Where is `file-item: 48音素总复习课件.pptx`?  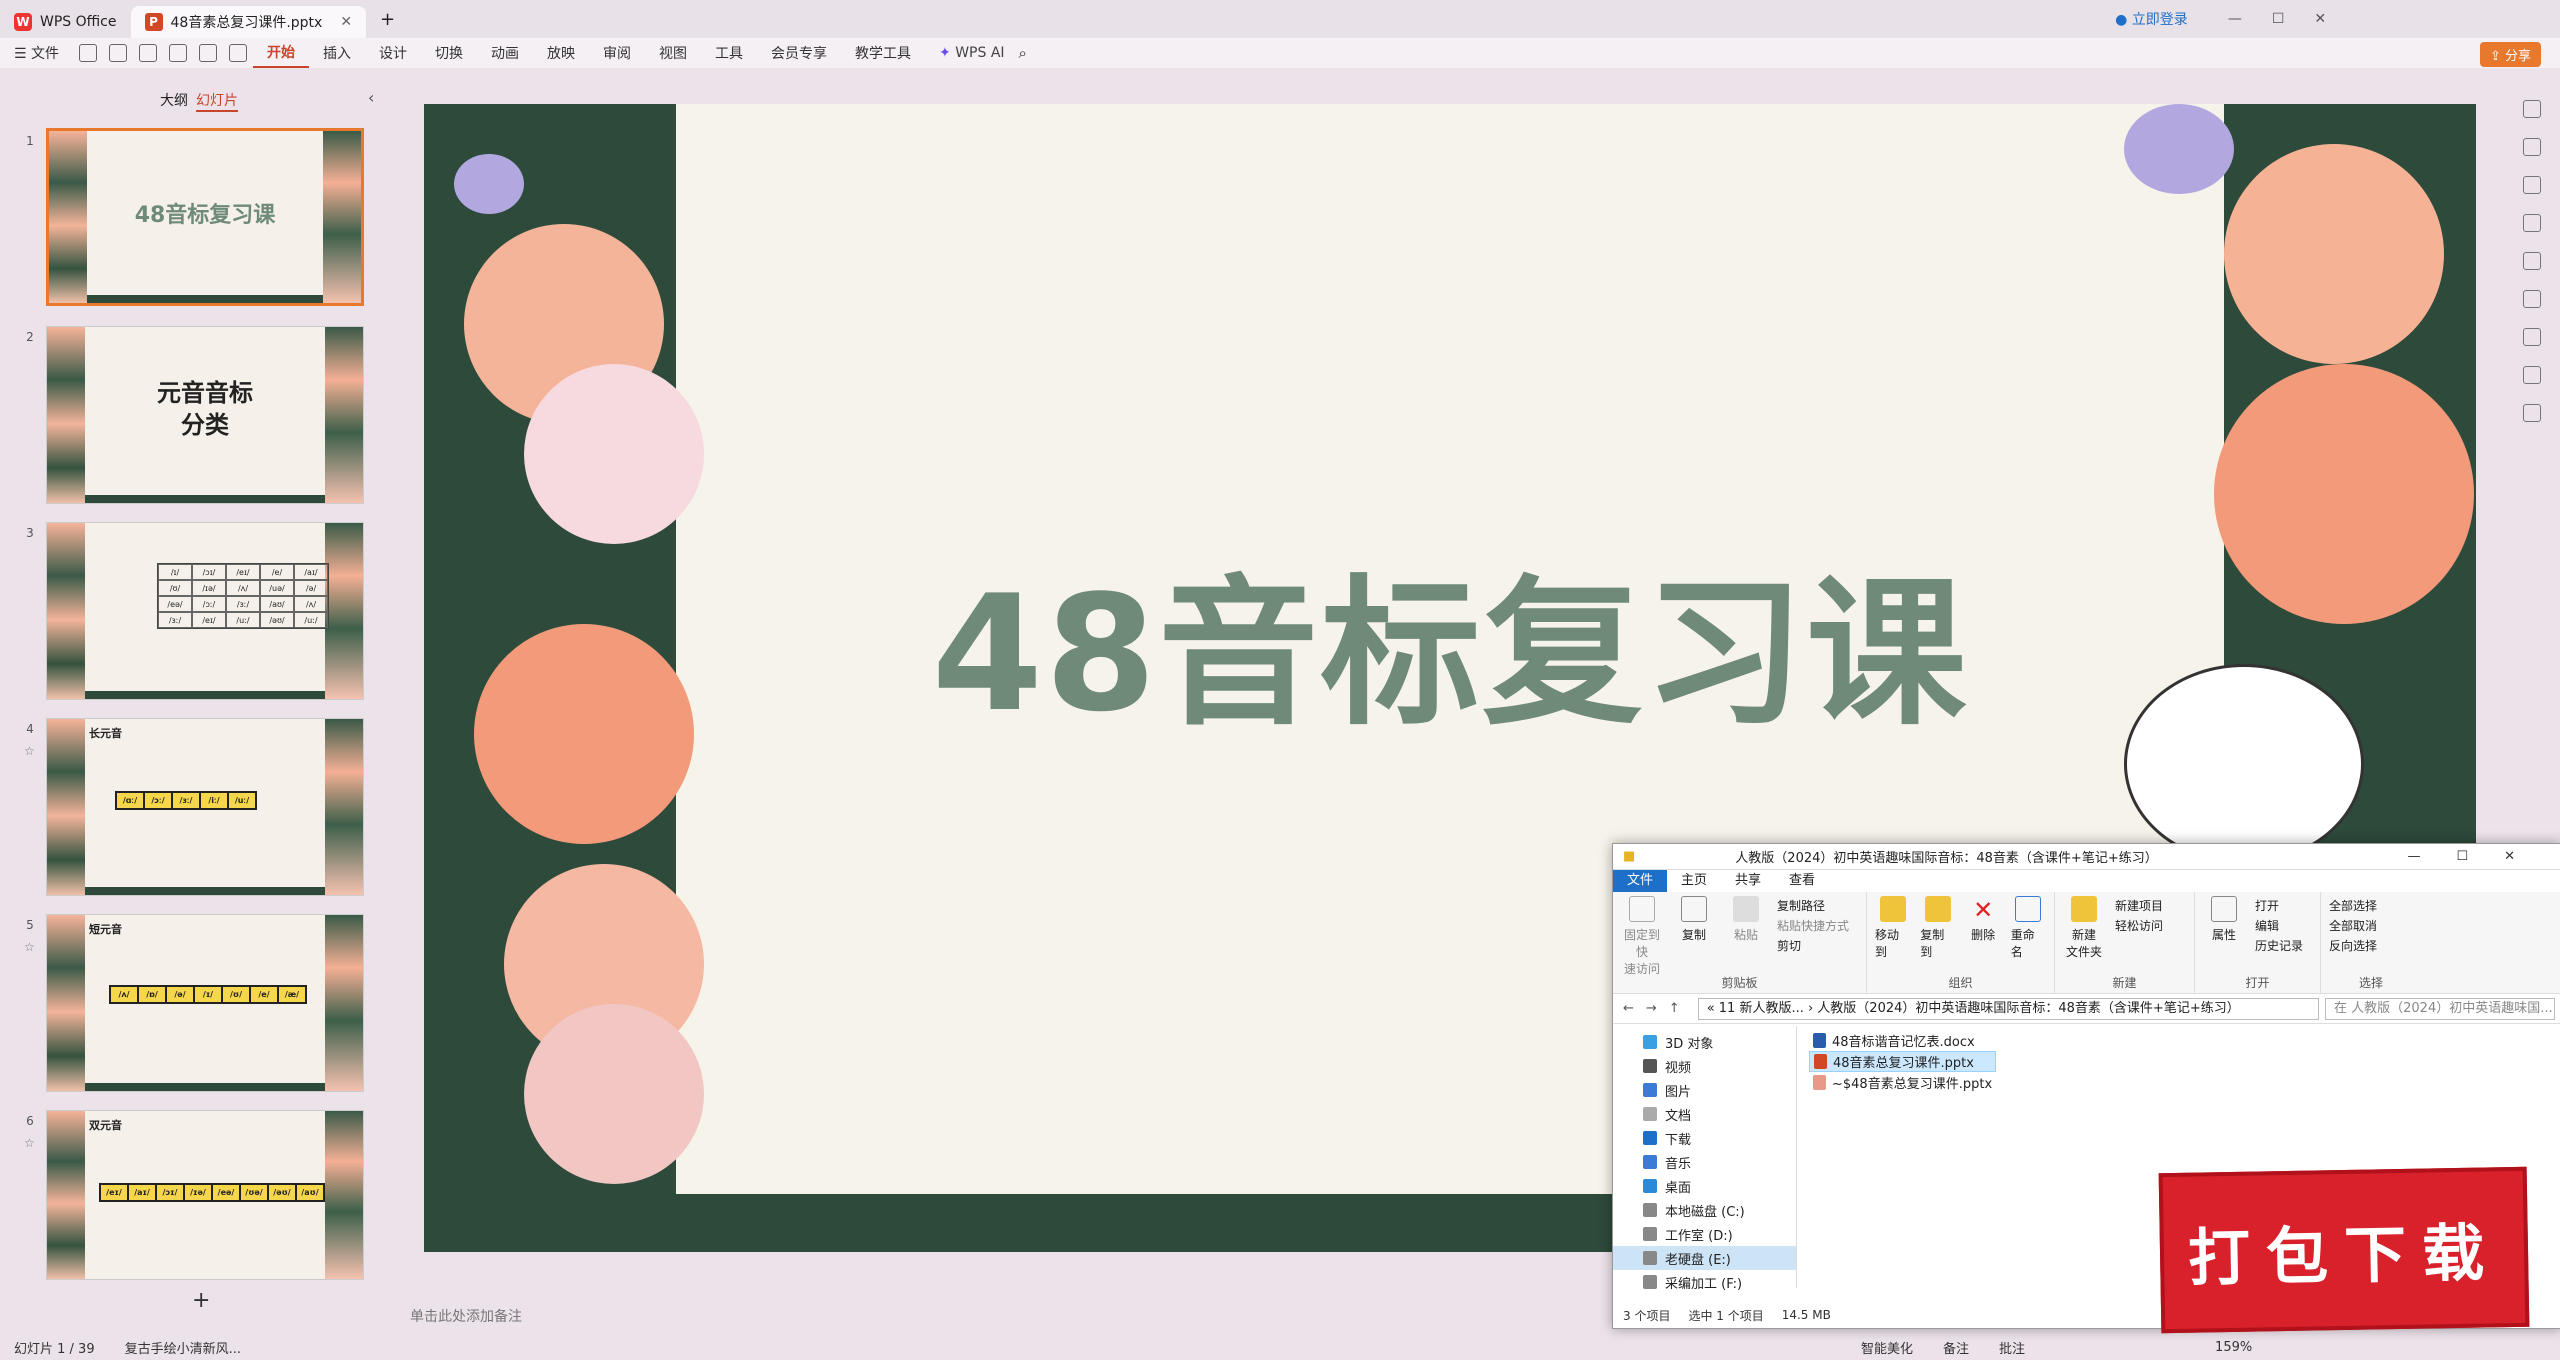 file-item: 48音素总复习课件.pptx is located at coordinates (1903, 1061).